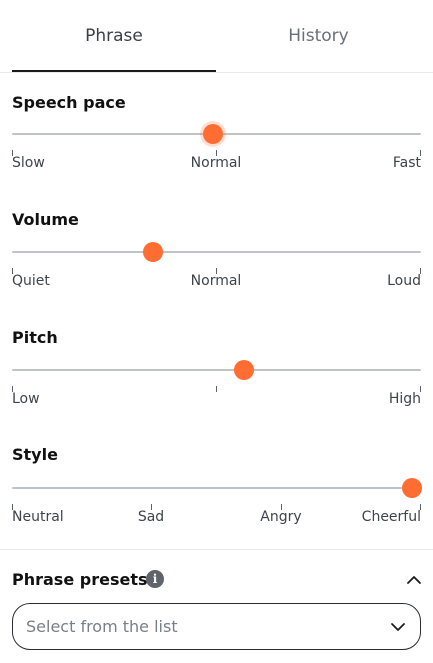  What do you see at coordinates (31, 281) in the screenshot?
I see `tick-label-quiet: Quiet` at bounding box center [31, 281].